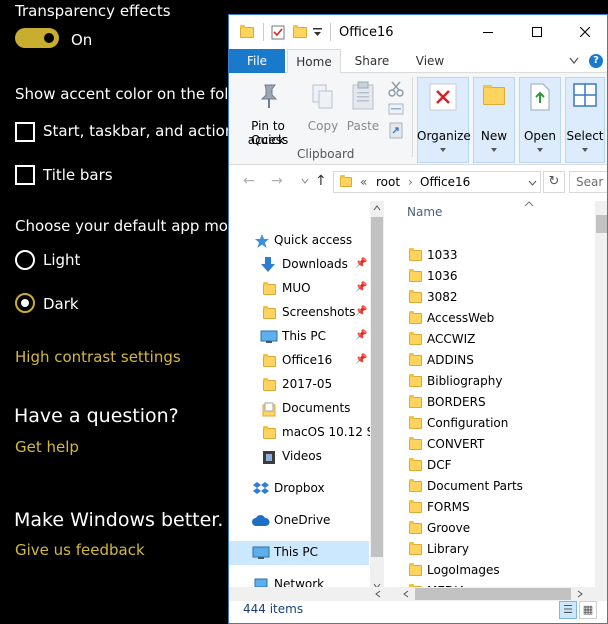  I want to click on address-bar: « root › Office16, so click(437, 182).